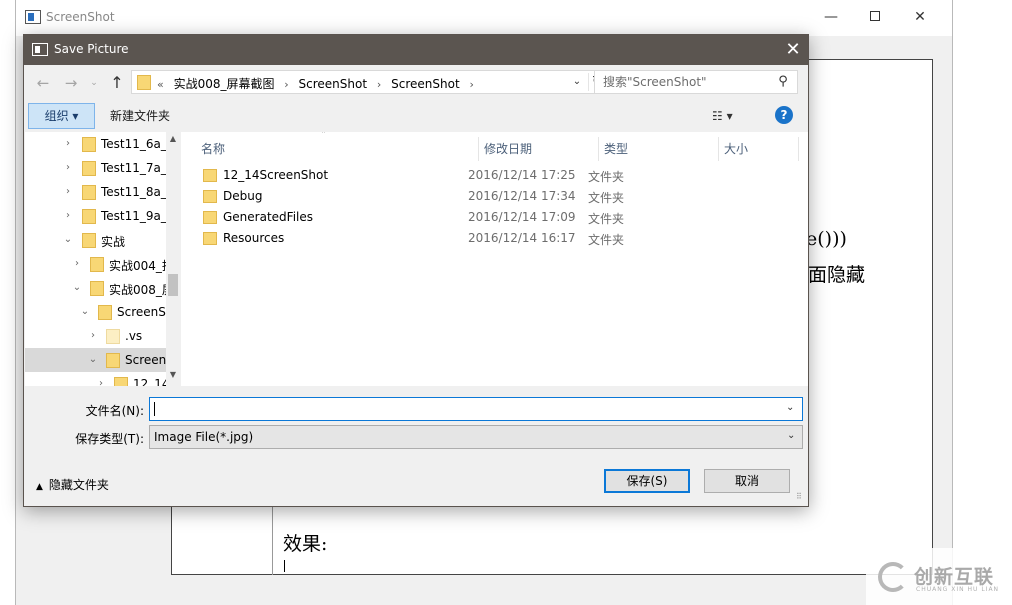 This screenshot has width=1012, height=605. What do you see at coordinates (71, 83) in the screenshot?
I see `forward-arrow-icon: →` at bounding box center [71, 83].